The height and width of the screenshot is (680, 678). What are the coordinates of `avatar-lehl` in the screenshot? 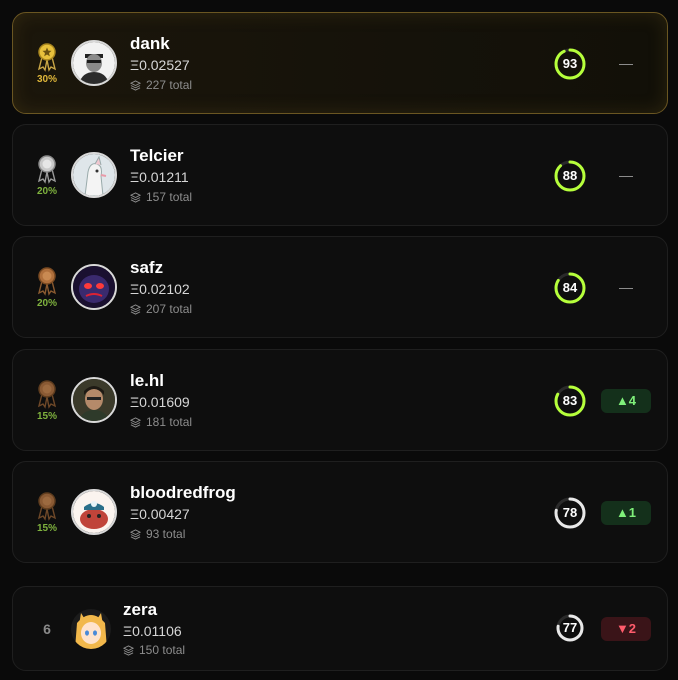 It's located at (94, 400).